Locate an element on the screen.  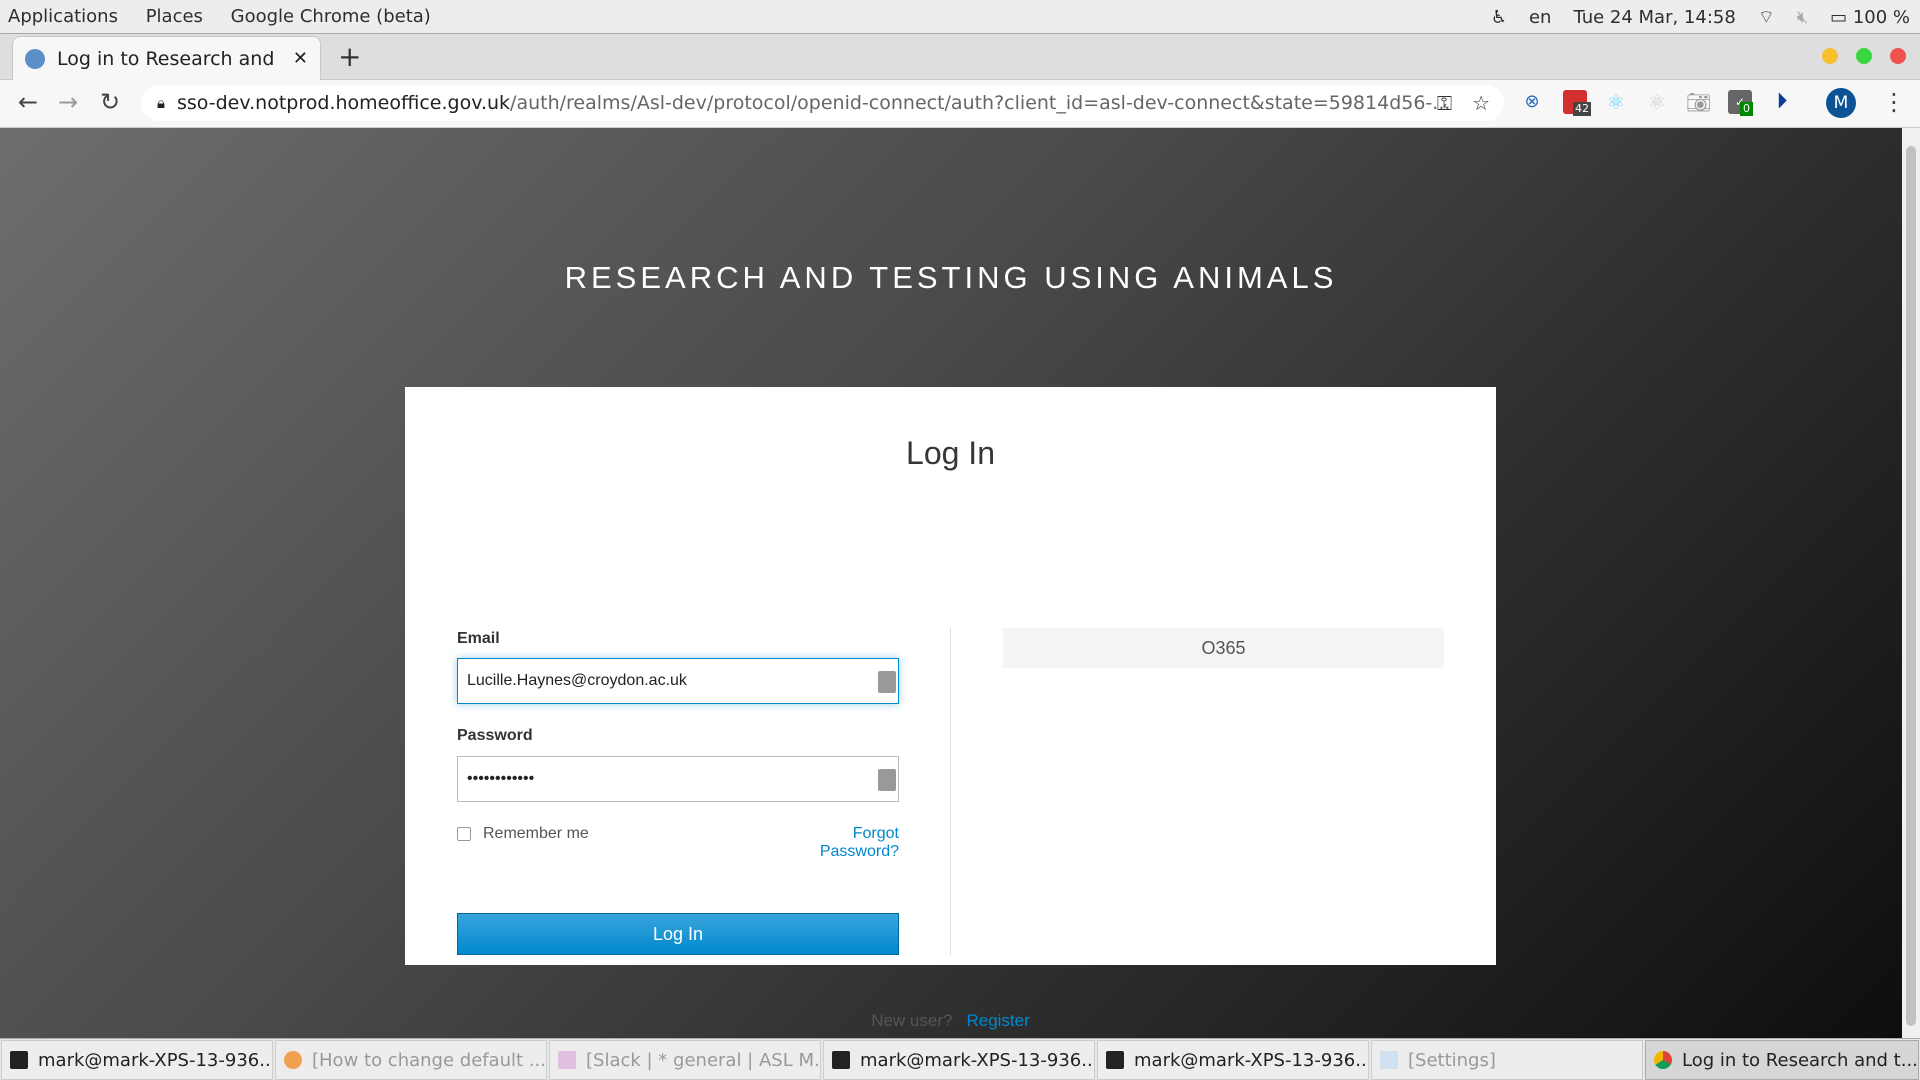
remember-me: Remember me is located at coordinates (523, 834).